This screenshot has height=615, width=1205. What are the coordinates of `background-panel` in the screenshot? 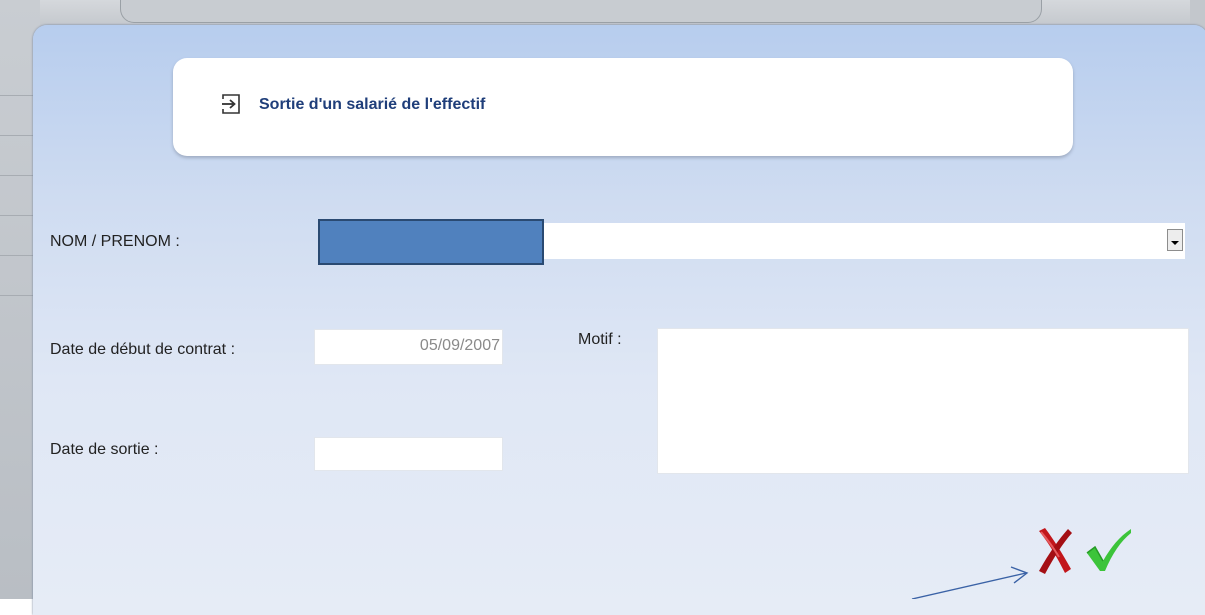 It's located at (581, 11).